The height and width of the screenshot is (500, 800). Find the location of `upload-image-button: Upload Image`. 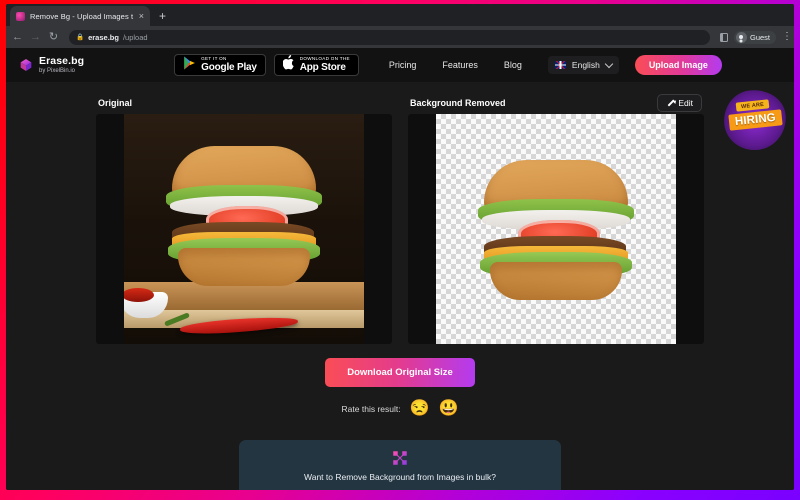

upload-image-button: Upload Image is located at coordinates (678, 65).